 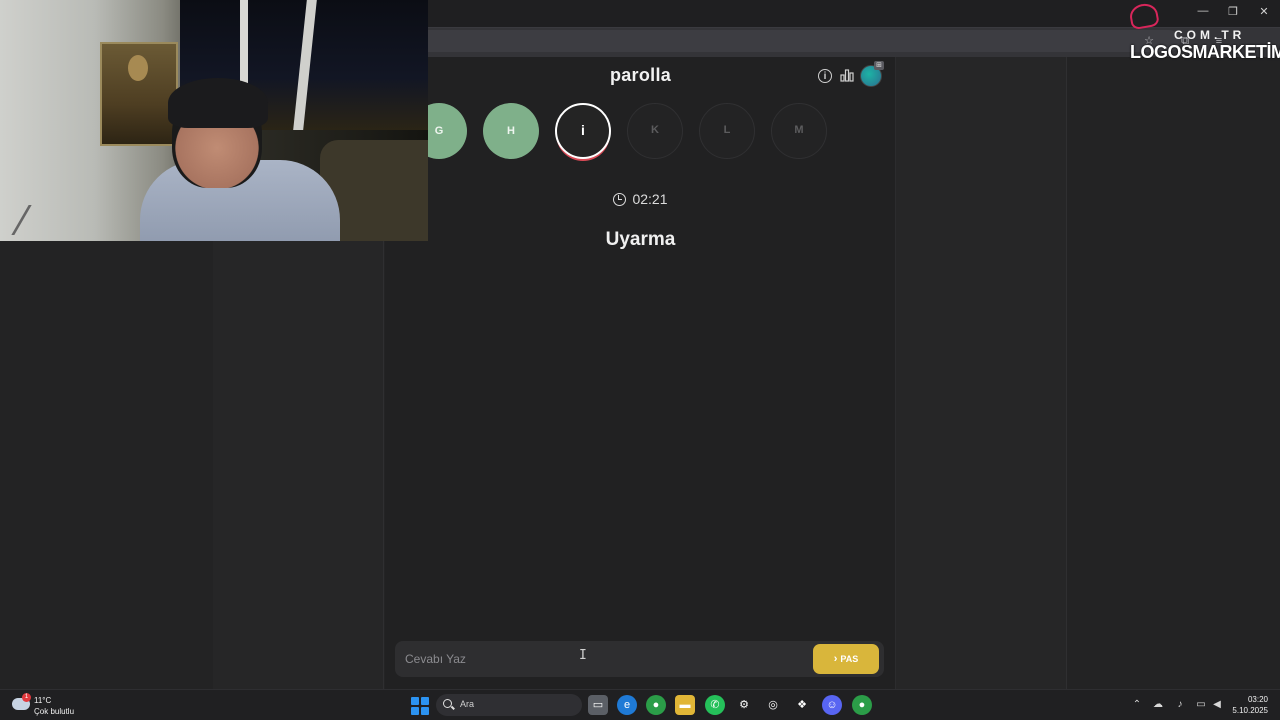 I want to click on edge-browser-icon: e, so click(x=627, y=705).